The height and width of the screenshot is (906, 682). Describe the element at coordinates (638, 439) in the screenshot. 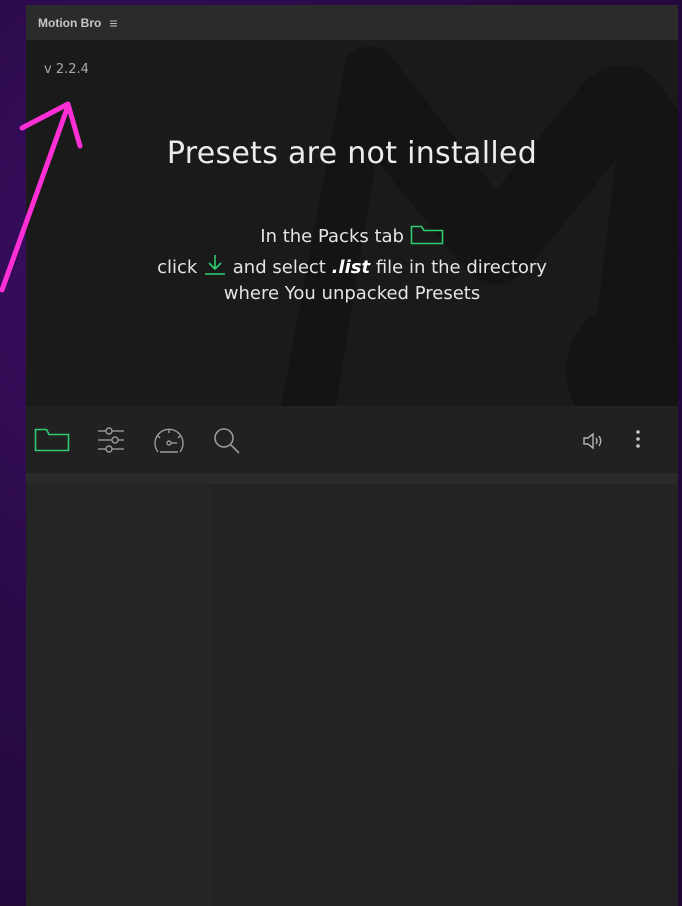

I see `more-vertical-icon` at that location.